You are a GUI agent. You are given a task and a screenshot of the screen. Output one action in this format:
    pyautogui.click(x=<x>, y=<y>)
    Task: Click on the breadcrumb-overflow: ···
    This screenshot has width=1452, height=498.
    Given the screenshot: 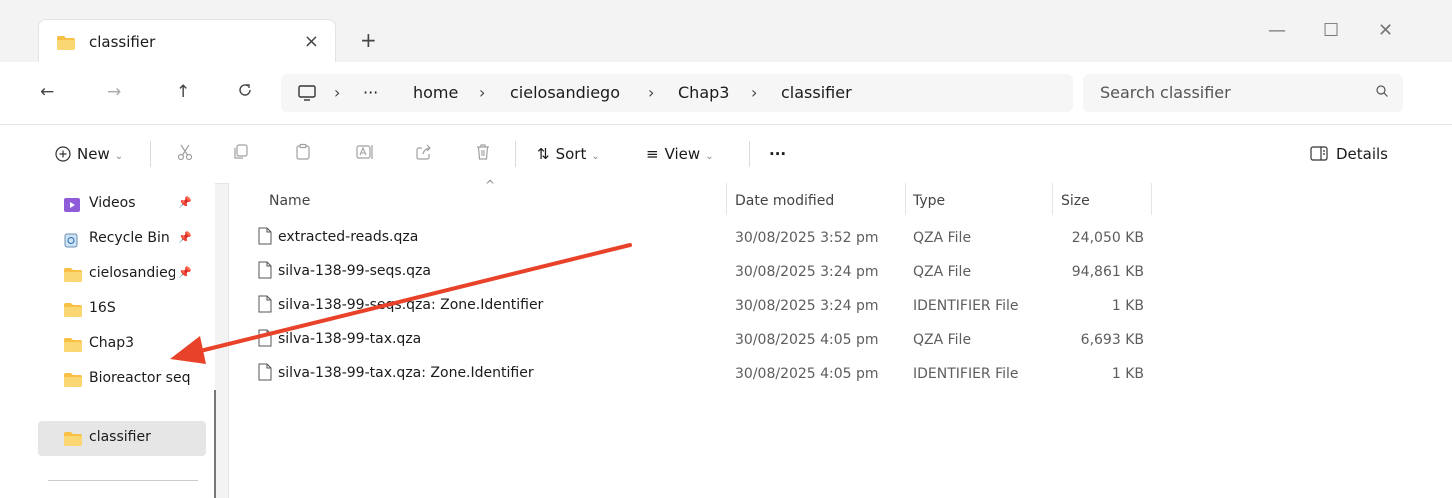 What is the action you would take?
    pyautogui.click(x=370, y=92)
    